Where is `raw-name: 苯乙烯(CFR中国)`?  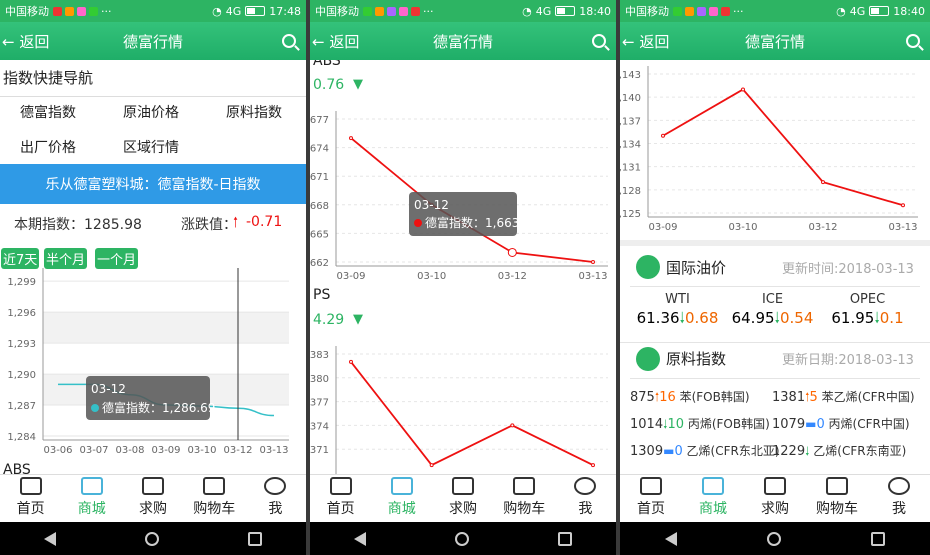 raw-name: 苯乙烯(CFR中国) is located at coordinates (868, 397).